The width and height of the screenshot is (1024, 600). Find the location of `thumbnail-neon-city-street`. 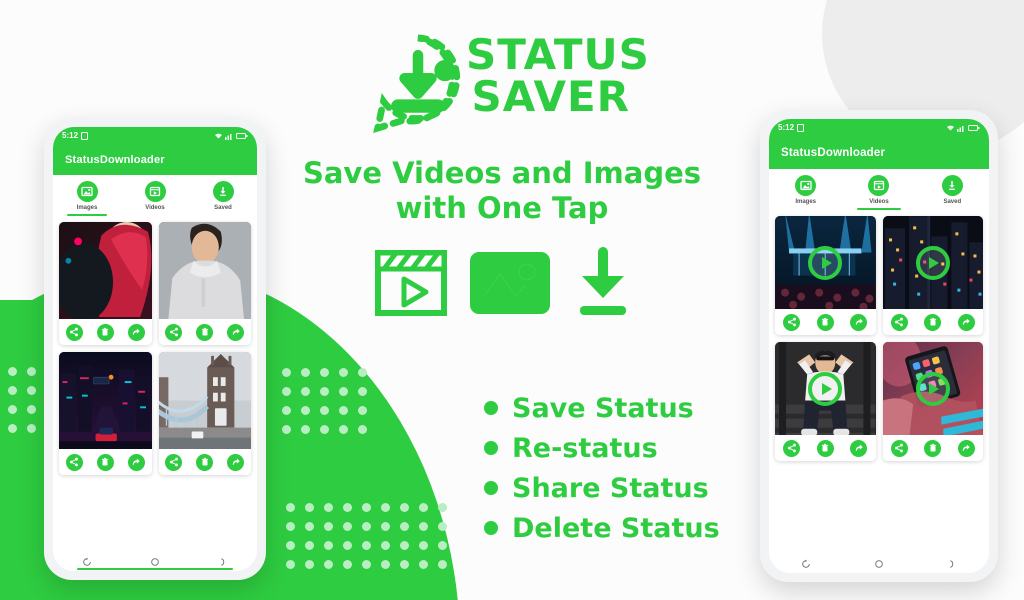

thumbnail-neon-city-street is located at coordinates (105, 400).